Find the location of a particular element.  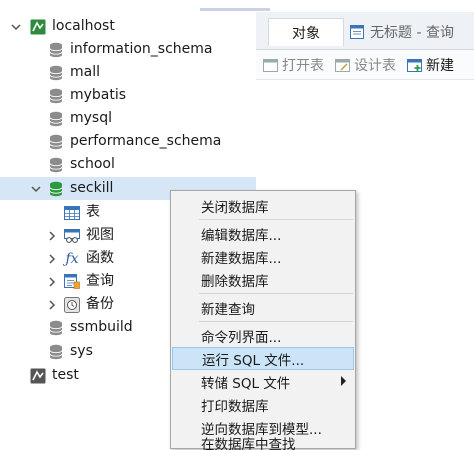

tab-label: 对象 is located at coordinates (306, 33).